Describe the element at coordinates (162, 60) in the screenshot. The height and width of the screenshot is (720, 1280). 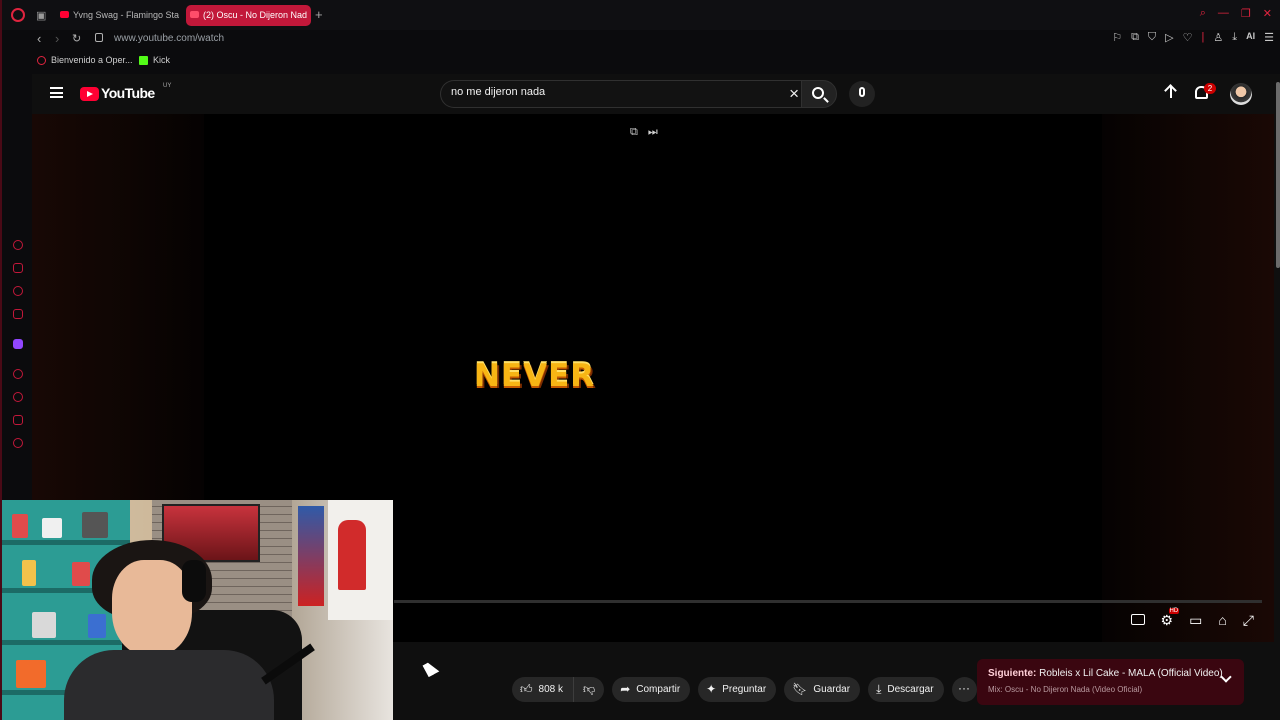
I see `bookmark-label: Kick` at that location.